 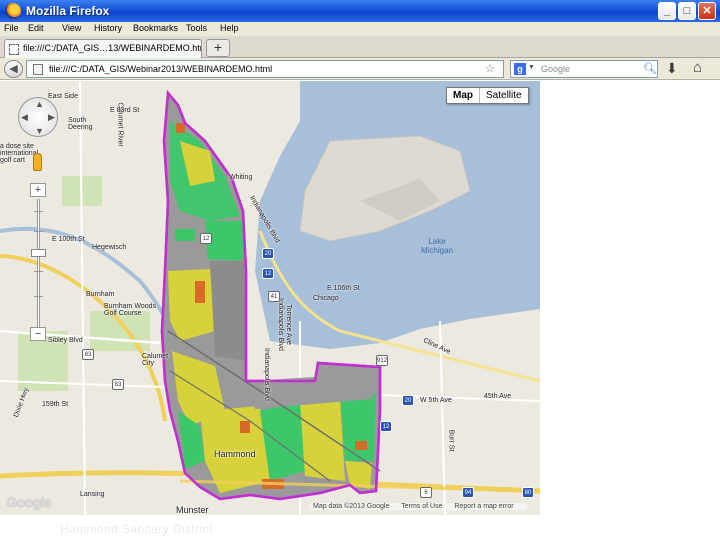 What do you see at coordinates (584, 69) in the screenshot?
I see `search-bar: g ▼ Google 🔍︎` at bounding box center [584, 69].